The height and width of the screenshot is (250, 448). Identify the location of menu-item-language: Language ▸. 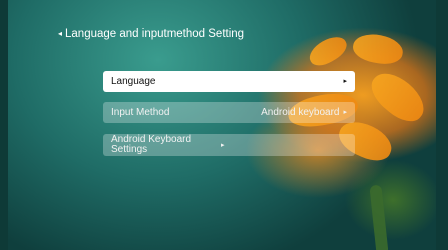
(229, 81).